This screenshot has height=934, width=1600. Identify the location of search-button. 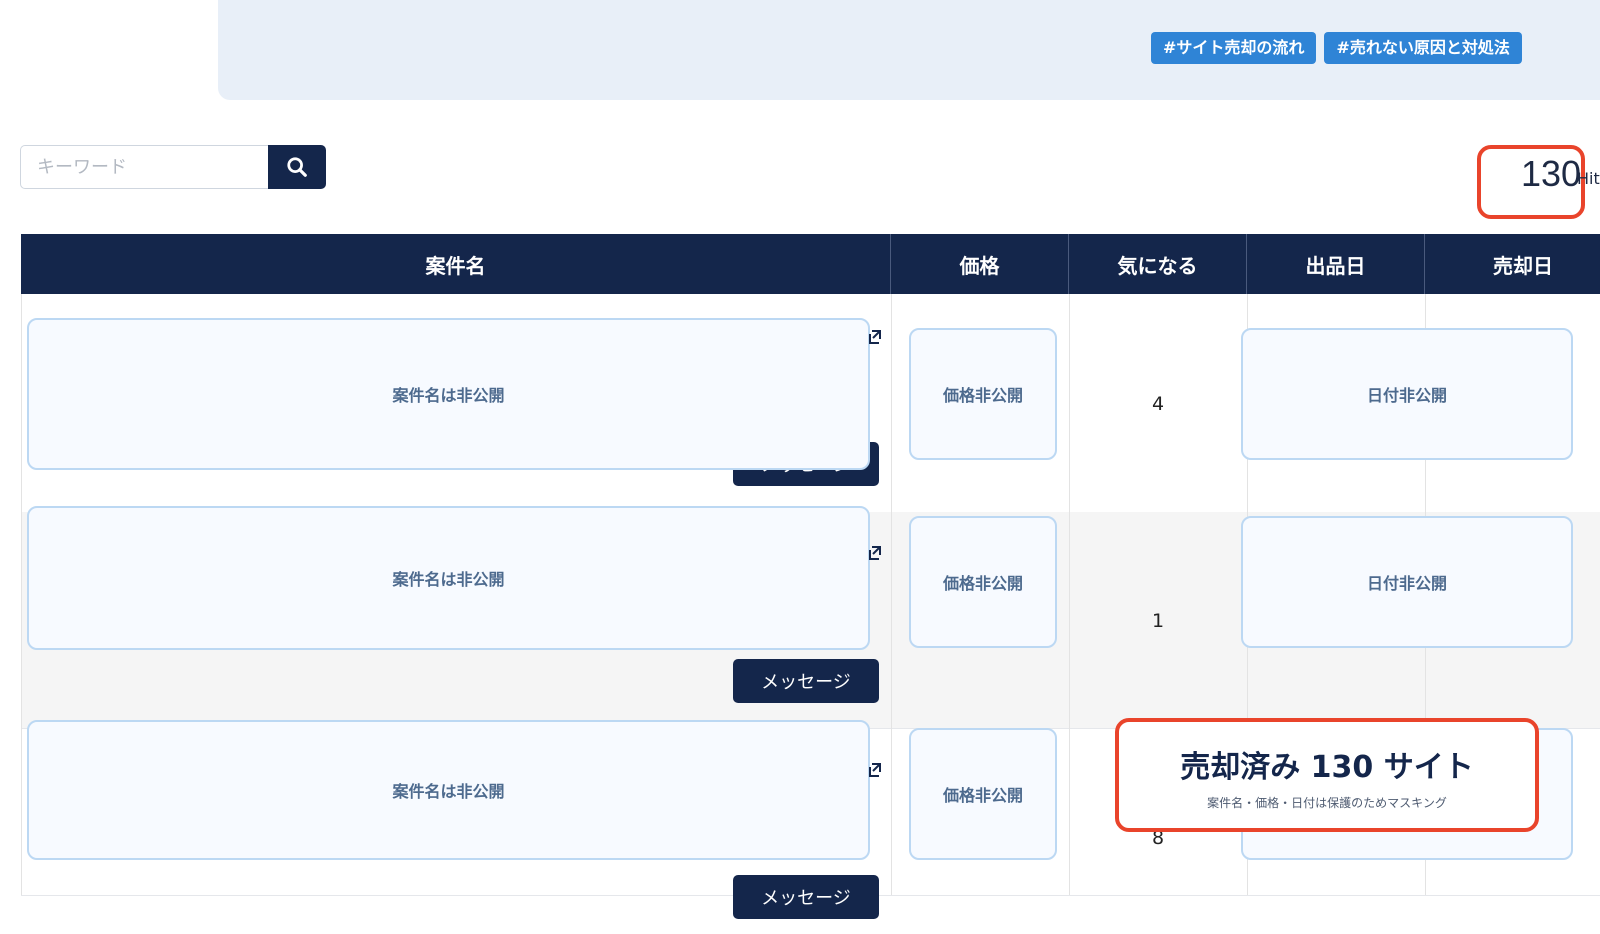
(297, 167).